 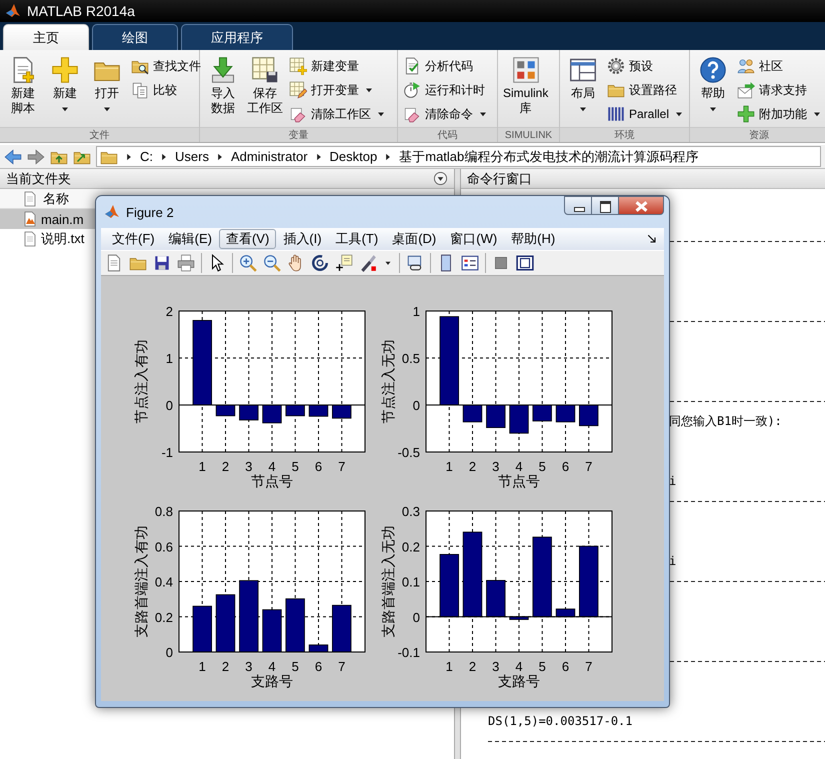 I want to click on console-text: 同您输入B1时一致):, so click(x=725, y=421).